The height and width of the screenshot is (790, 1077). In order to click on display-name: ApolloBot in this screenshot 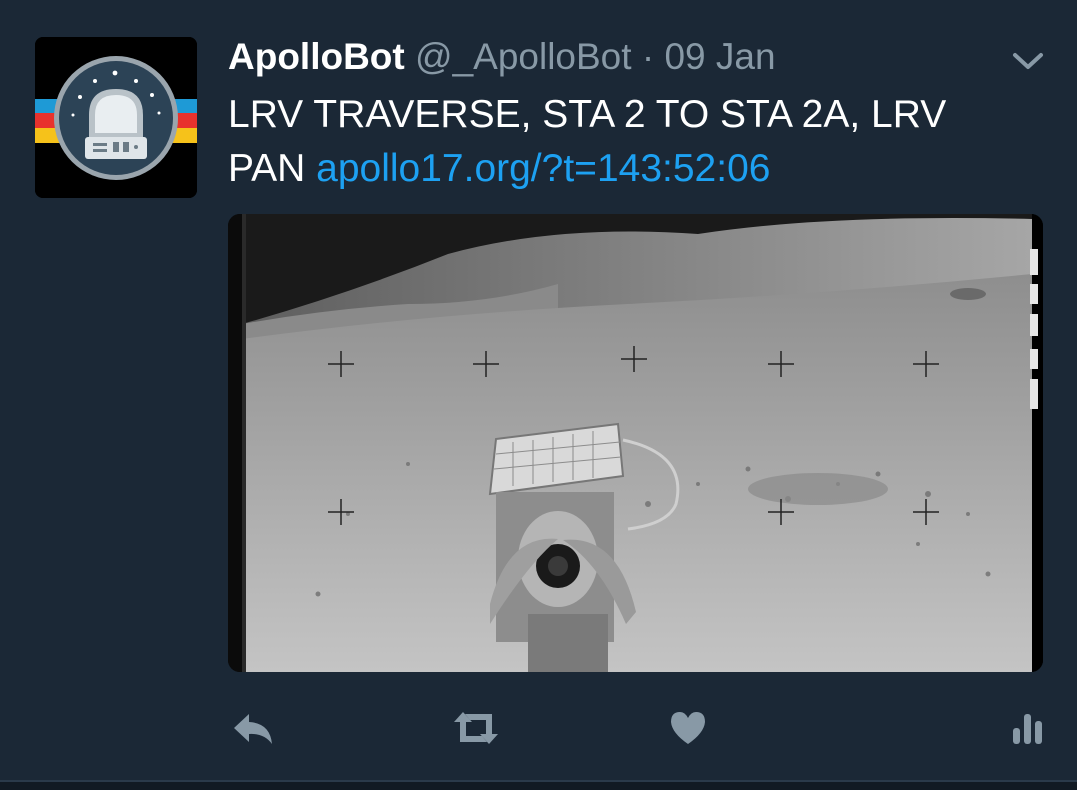, I will do `click(316, 56)`.